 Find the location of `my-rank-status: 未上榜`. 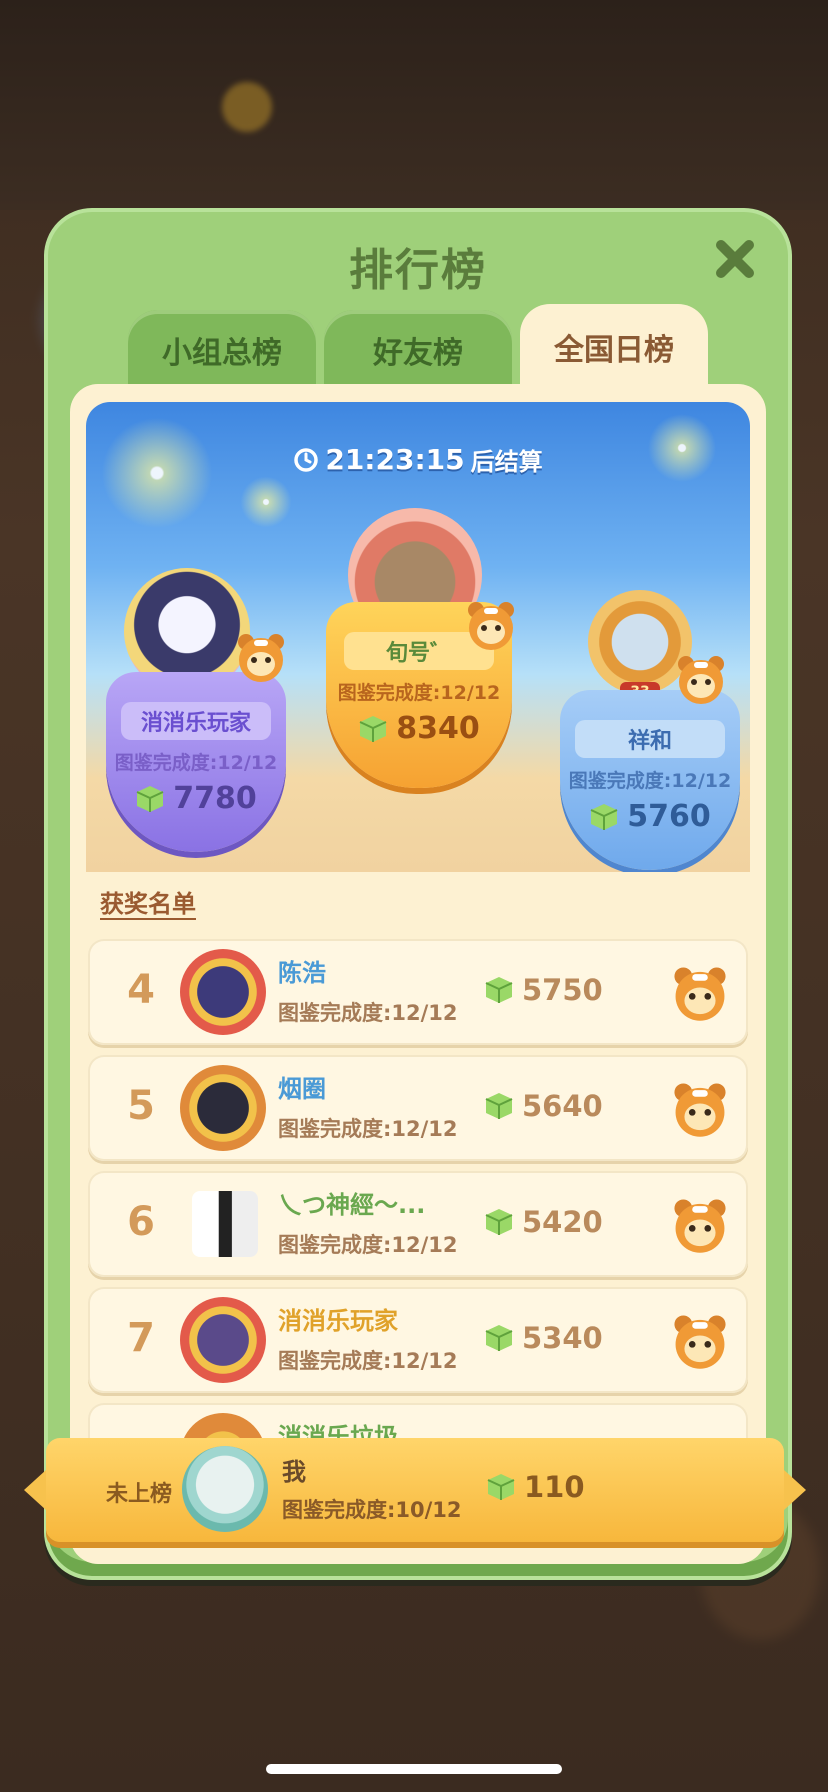

my-rank-status: 未上榜 is located at coordinates (139, 1494).